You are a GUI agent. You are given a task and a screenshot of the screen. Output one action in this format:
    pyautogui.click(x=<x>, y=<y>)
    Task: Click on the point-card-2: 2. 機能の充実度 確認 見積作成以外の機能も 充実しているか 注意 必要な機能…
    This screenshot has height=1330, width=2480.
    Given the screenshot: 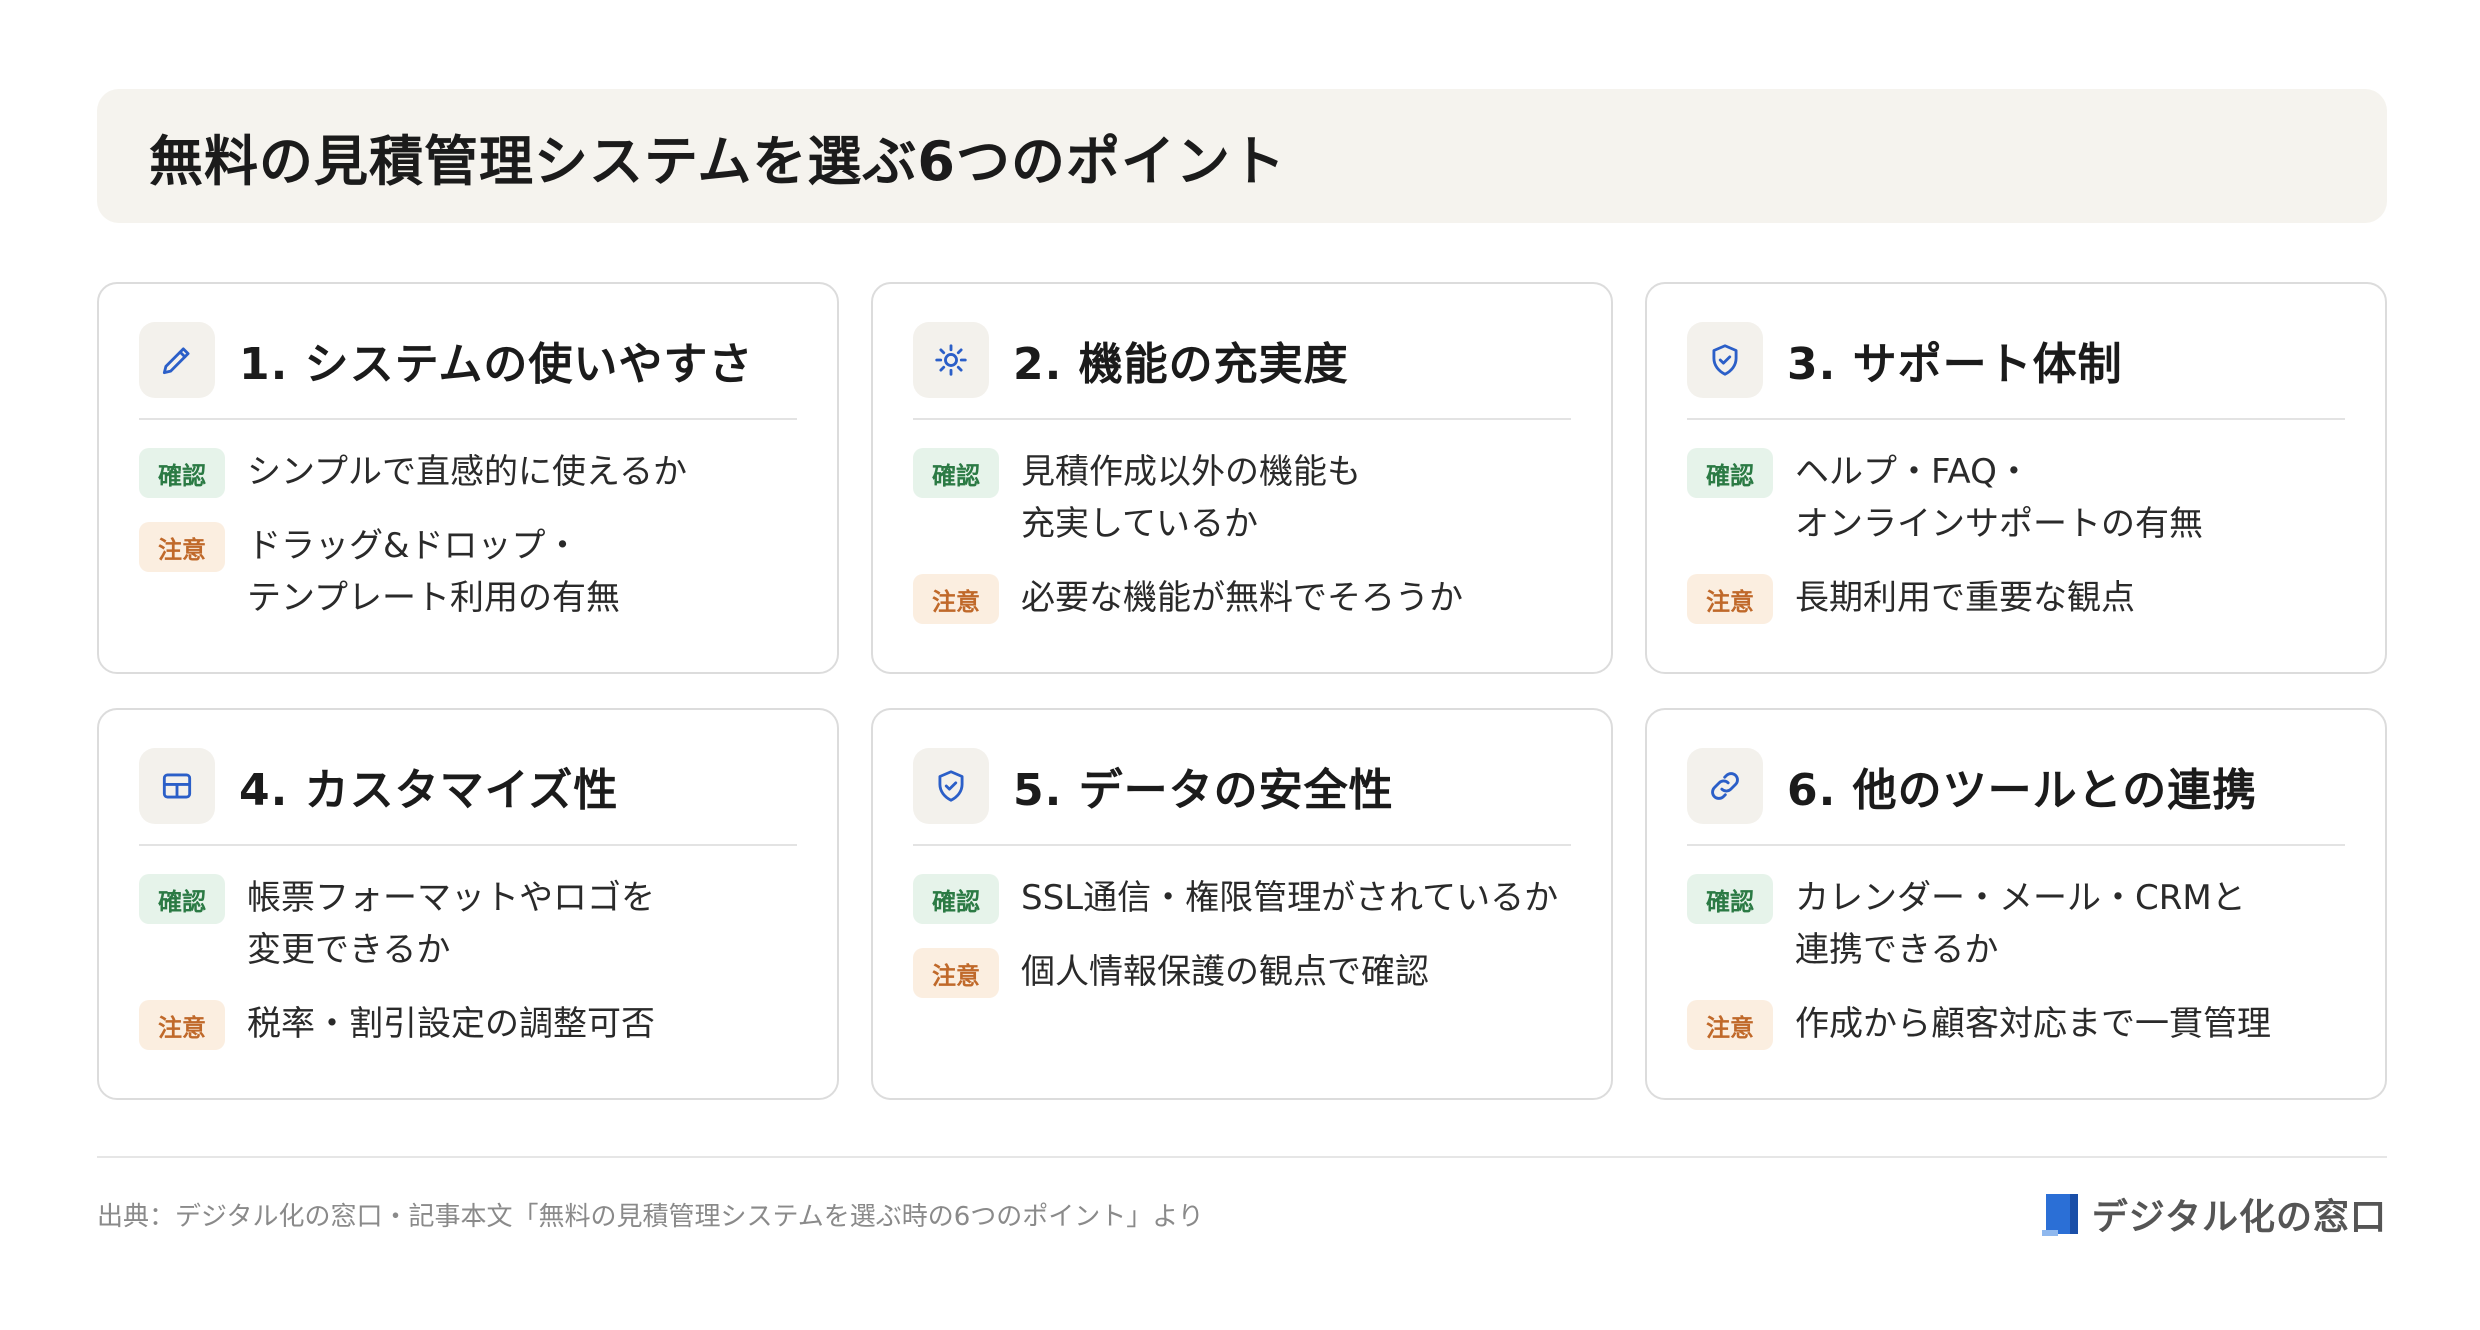 What is the action you would take?
    pyautogui.click(x=1242, y=478)
    